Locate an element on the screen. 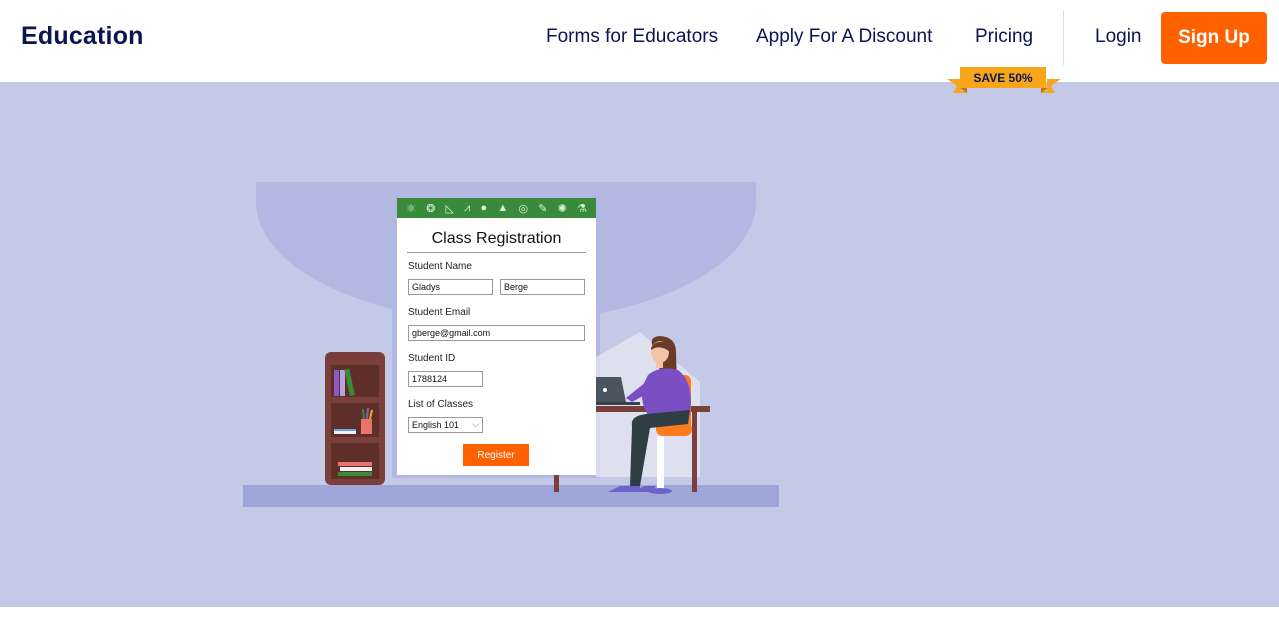 The height and width of the screenshot is (639, 1279). student-email-label: Student Email is located at coordinates (439, 312).